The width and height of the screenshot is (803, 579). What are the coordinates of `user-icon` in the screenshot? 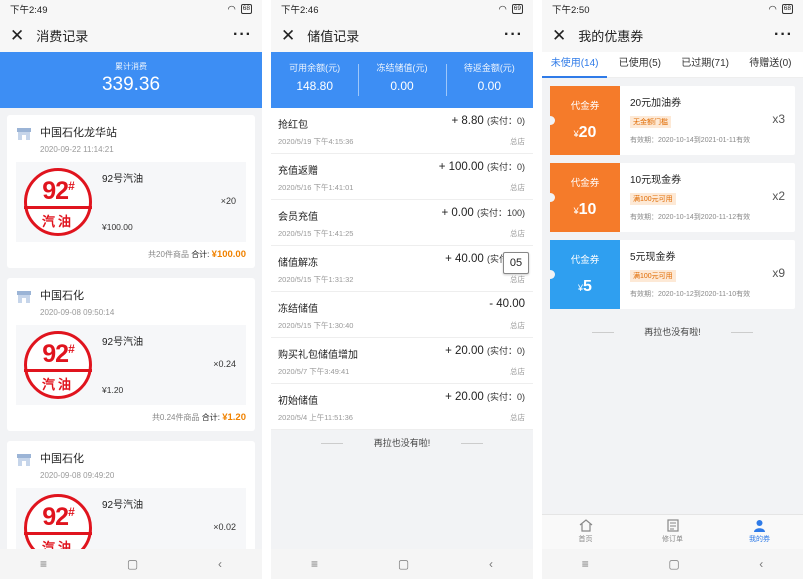 It's located at (759, 526).